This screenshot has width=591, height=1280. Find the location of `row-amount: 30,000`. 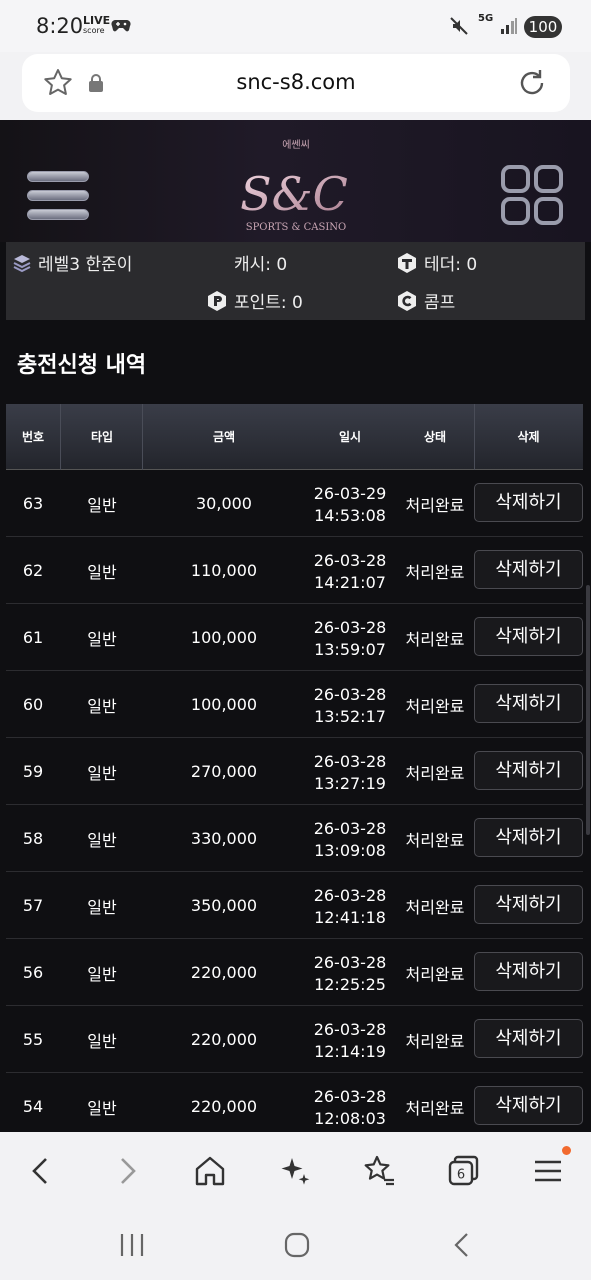

row-amount: 30,000 is located at coordinates (224, 503).